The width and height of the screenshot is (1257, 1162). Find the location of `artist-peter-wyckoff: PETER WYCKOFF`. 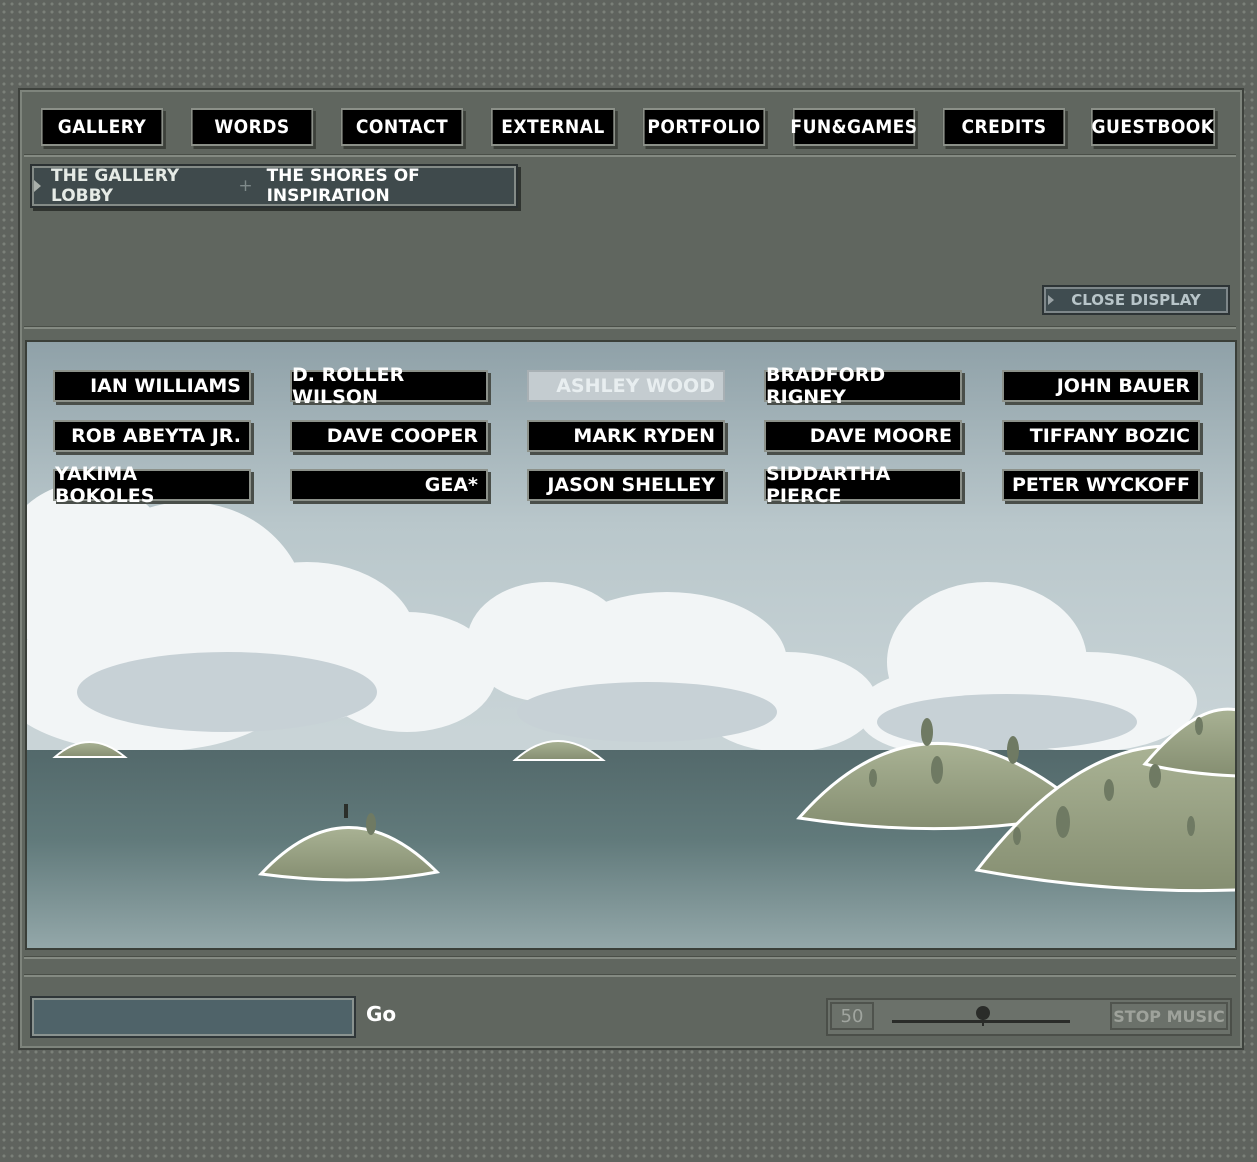

artist-peter-wyckoff: PETER WYCKOFF is located at coordinates (1101, 485).